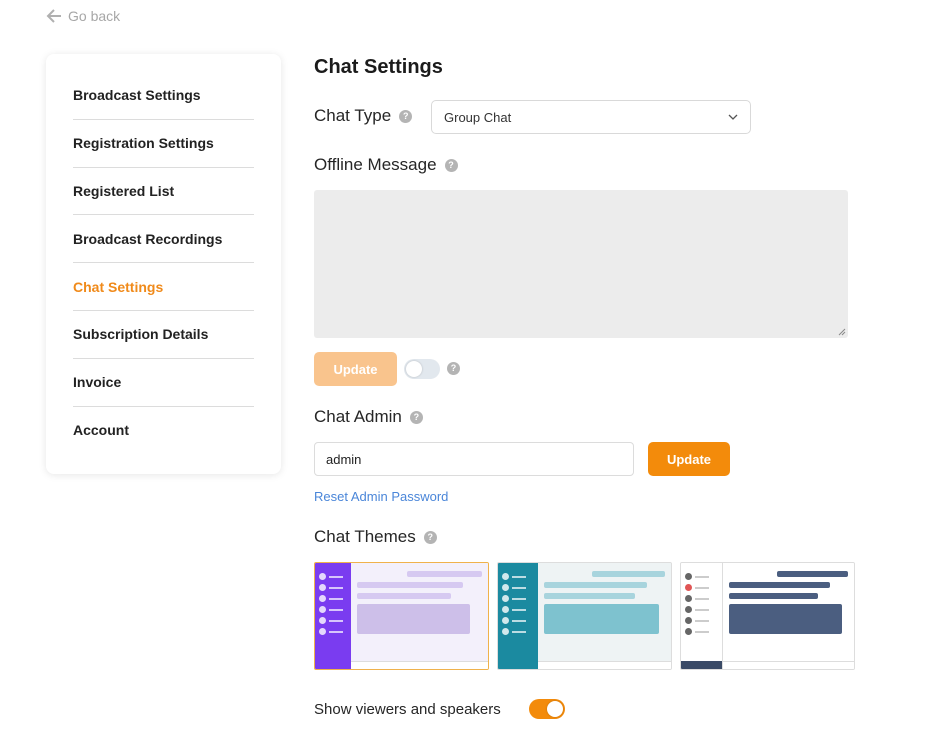 The image size is (952, 755). I want to click on chat-admin-section: Chat Admin ?, so click(368, 417).